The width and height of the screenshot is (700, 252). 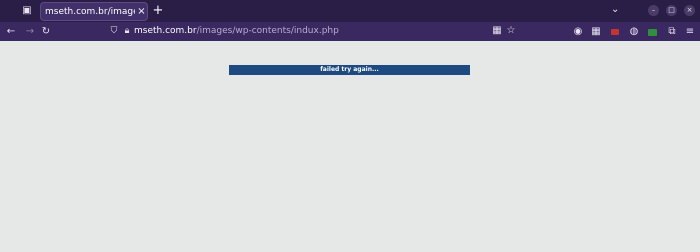 What do you see at coordinates (690, 32) in the screenshot?
I see `menu-icon: ≡` at bounding box center [690, 32].